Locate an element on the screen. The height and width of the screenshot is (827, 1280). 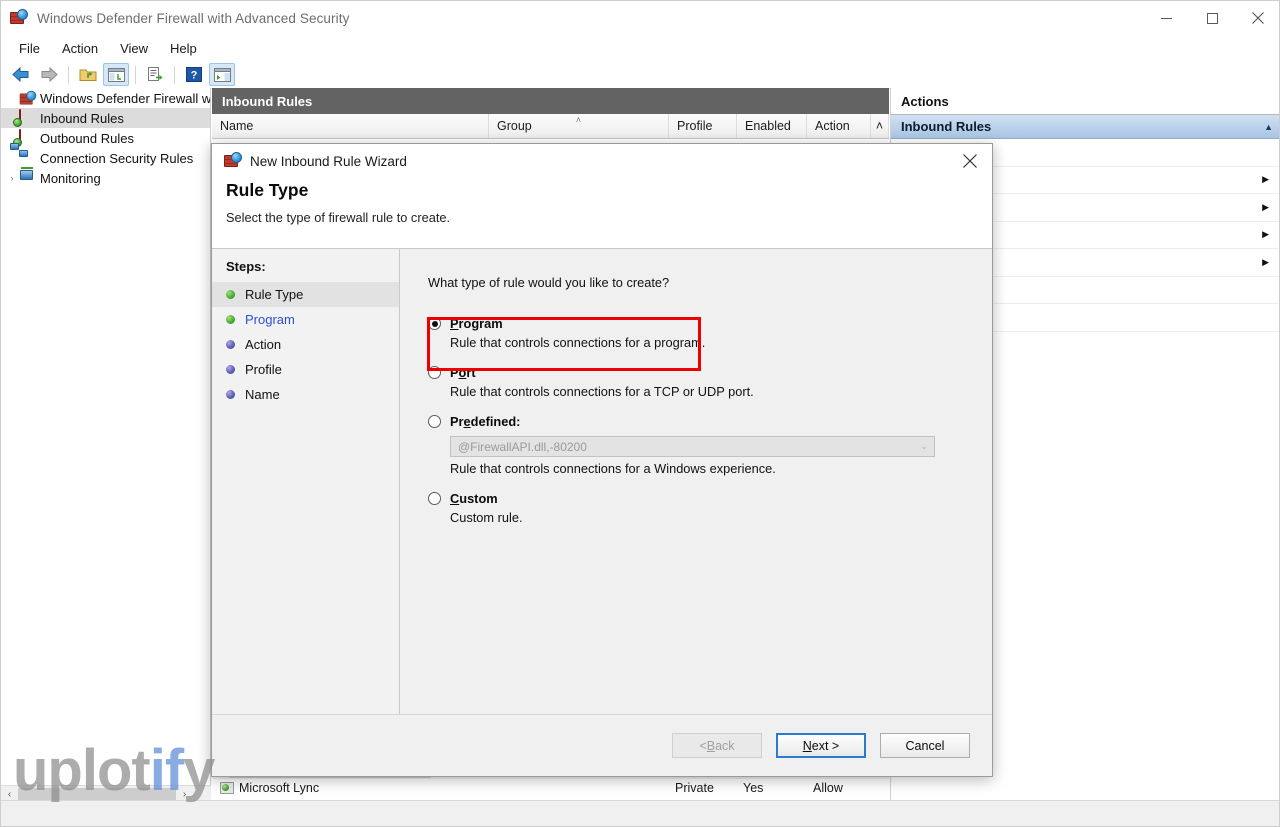
radio-custom is located at coordinates (434, 498).